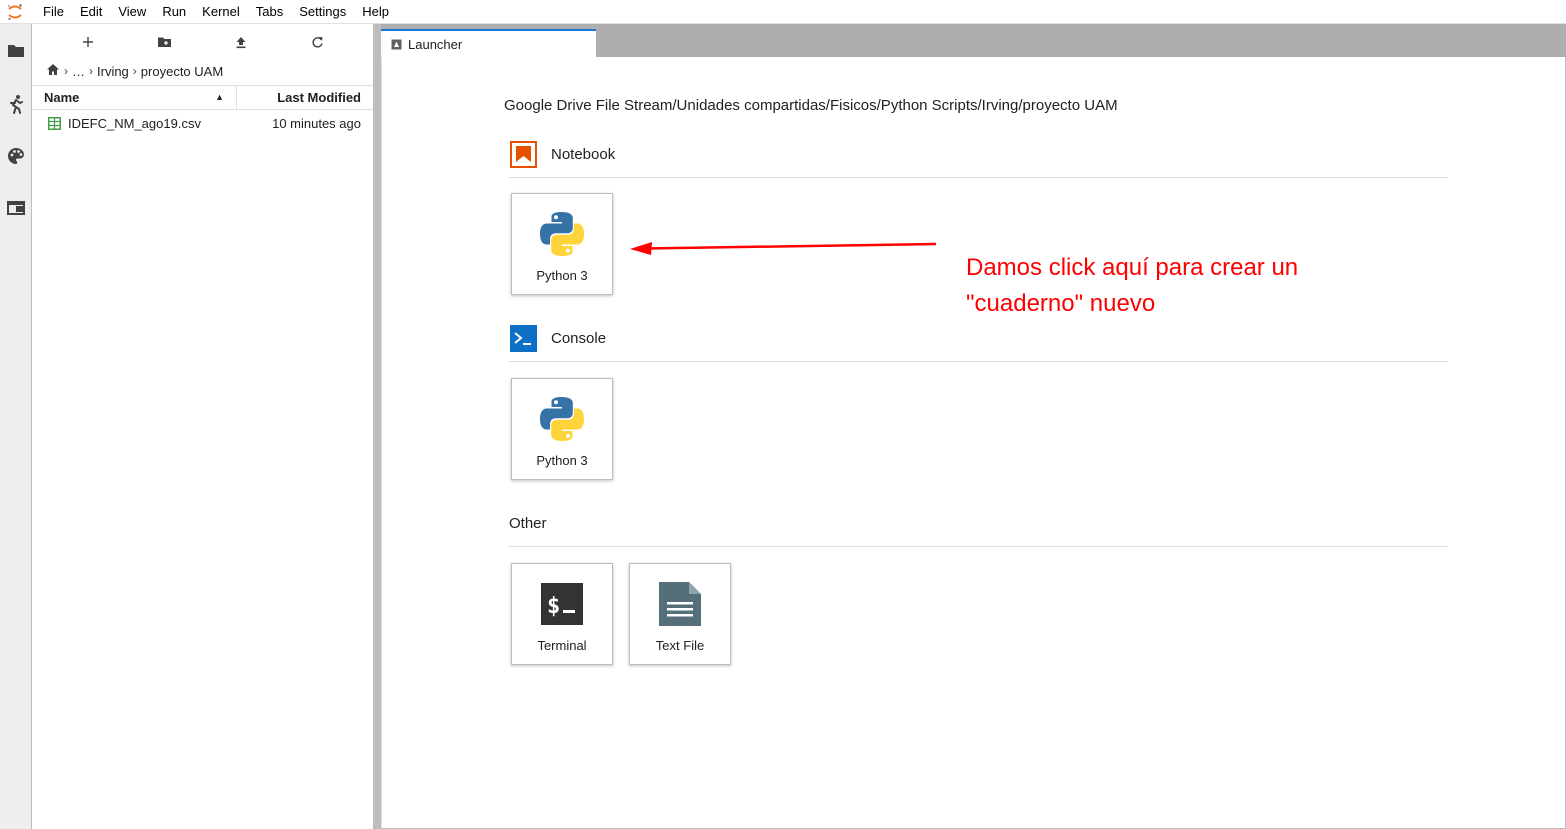 The height and width of the screenshot is (829, 1566). I want to click on file-modified: 10 minutes ago, so click(316, 123).